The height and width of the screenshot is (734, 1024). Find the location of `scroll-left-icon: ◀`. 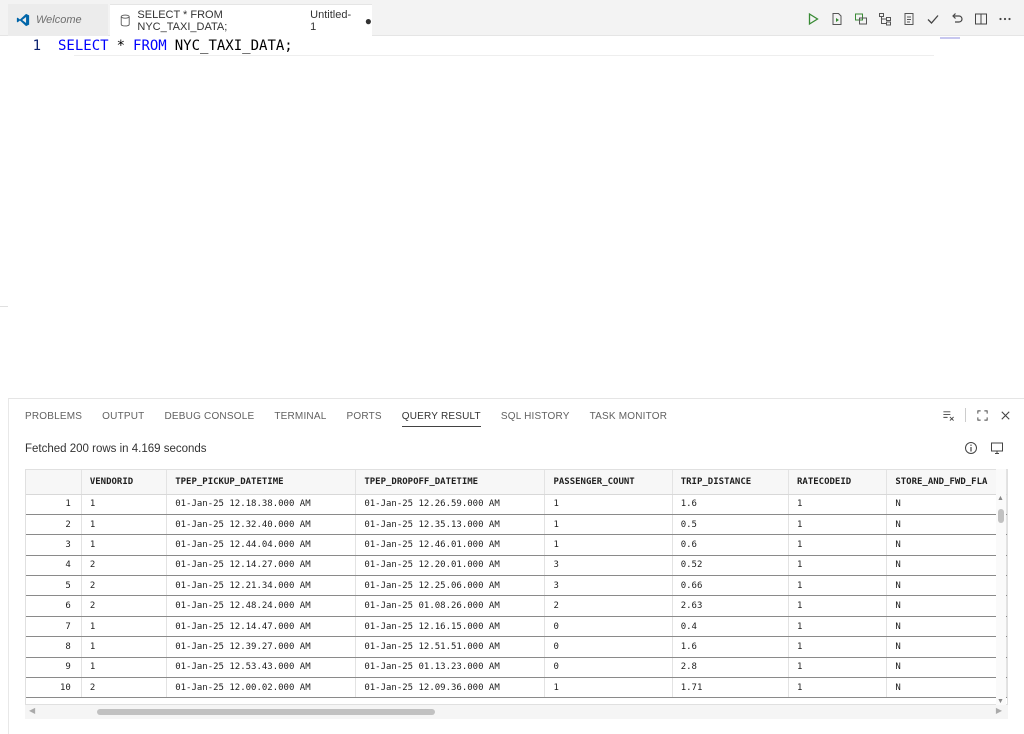

scroll-left-icon: ◀ is located at coordinates (32, 710).